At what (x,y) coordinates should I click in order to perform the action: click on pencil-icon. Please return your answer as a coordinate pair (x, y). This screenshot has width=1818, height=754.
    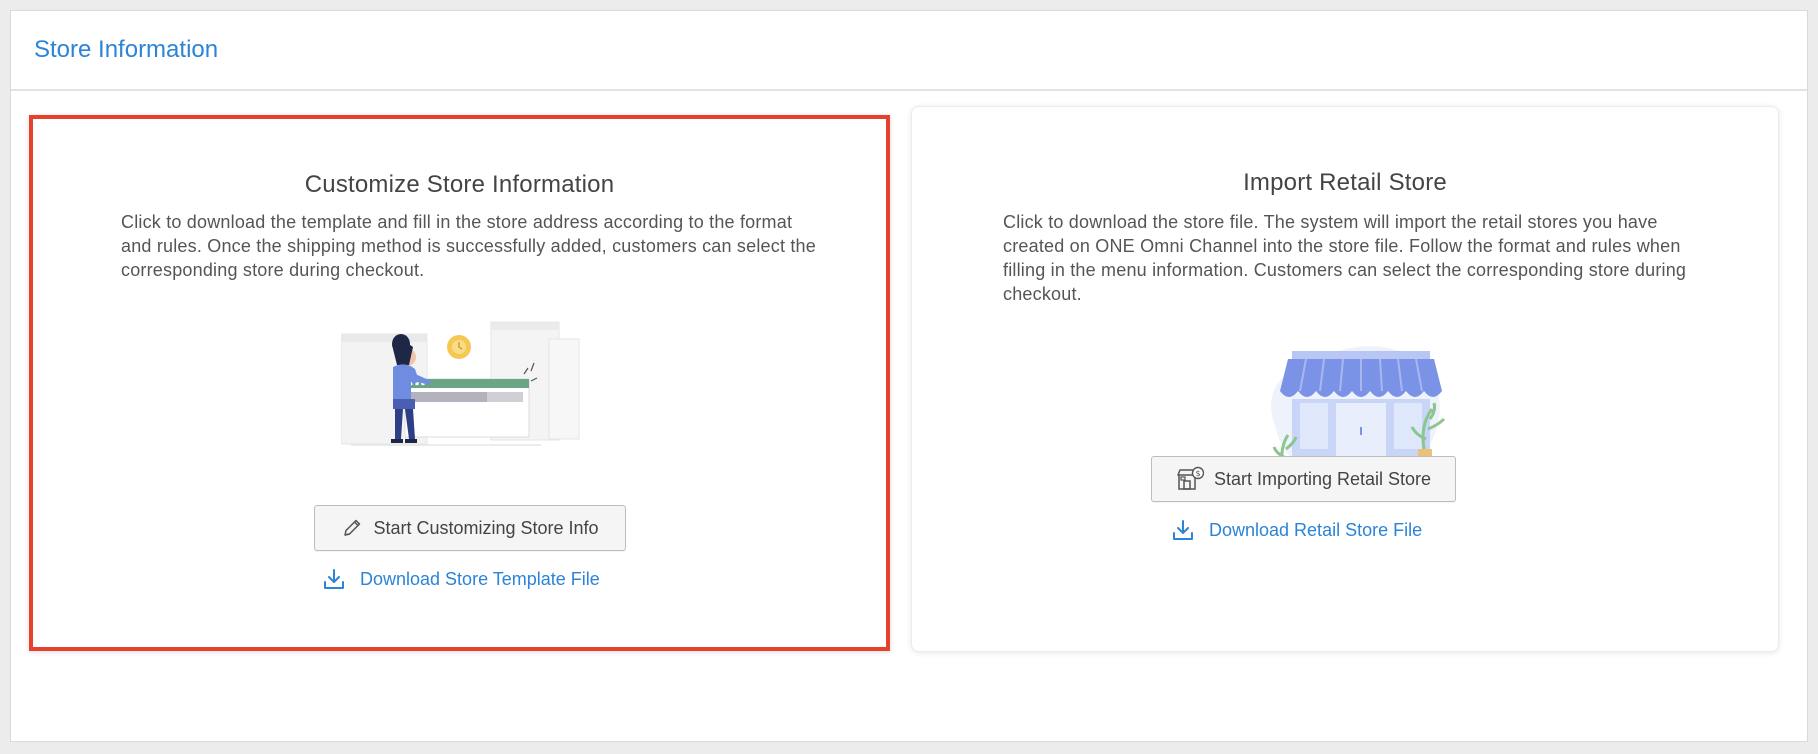
    Looking at the image, I should click on (352, 528).